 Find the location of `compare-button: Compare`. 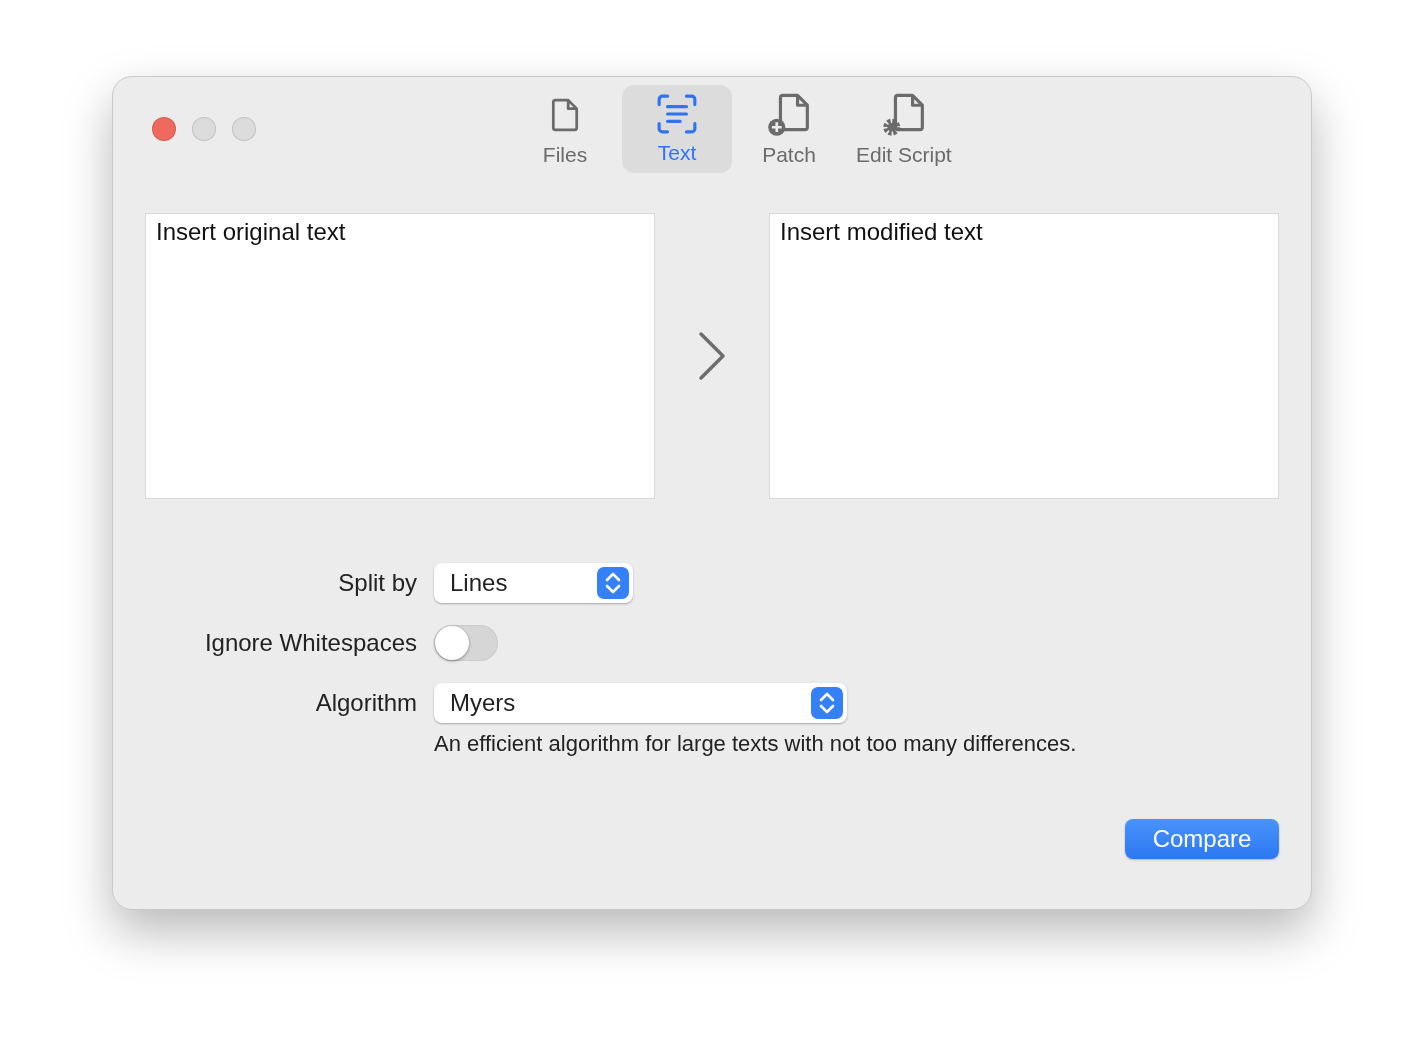

compare-button: Compare is located at coordinates (1202, 839).